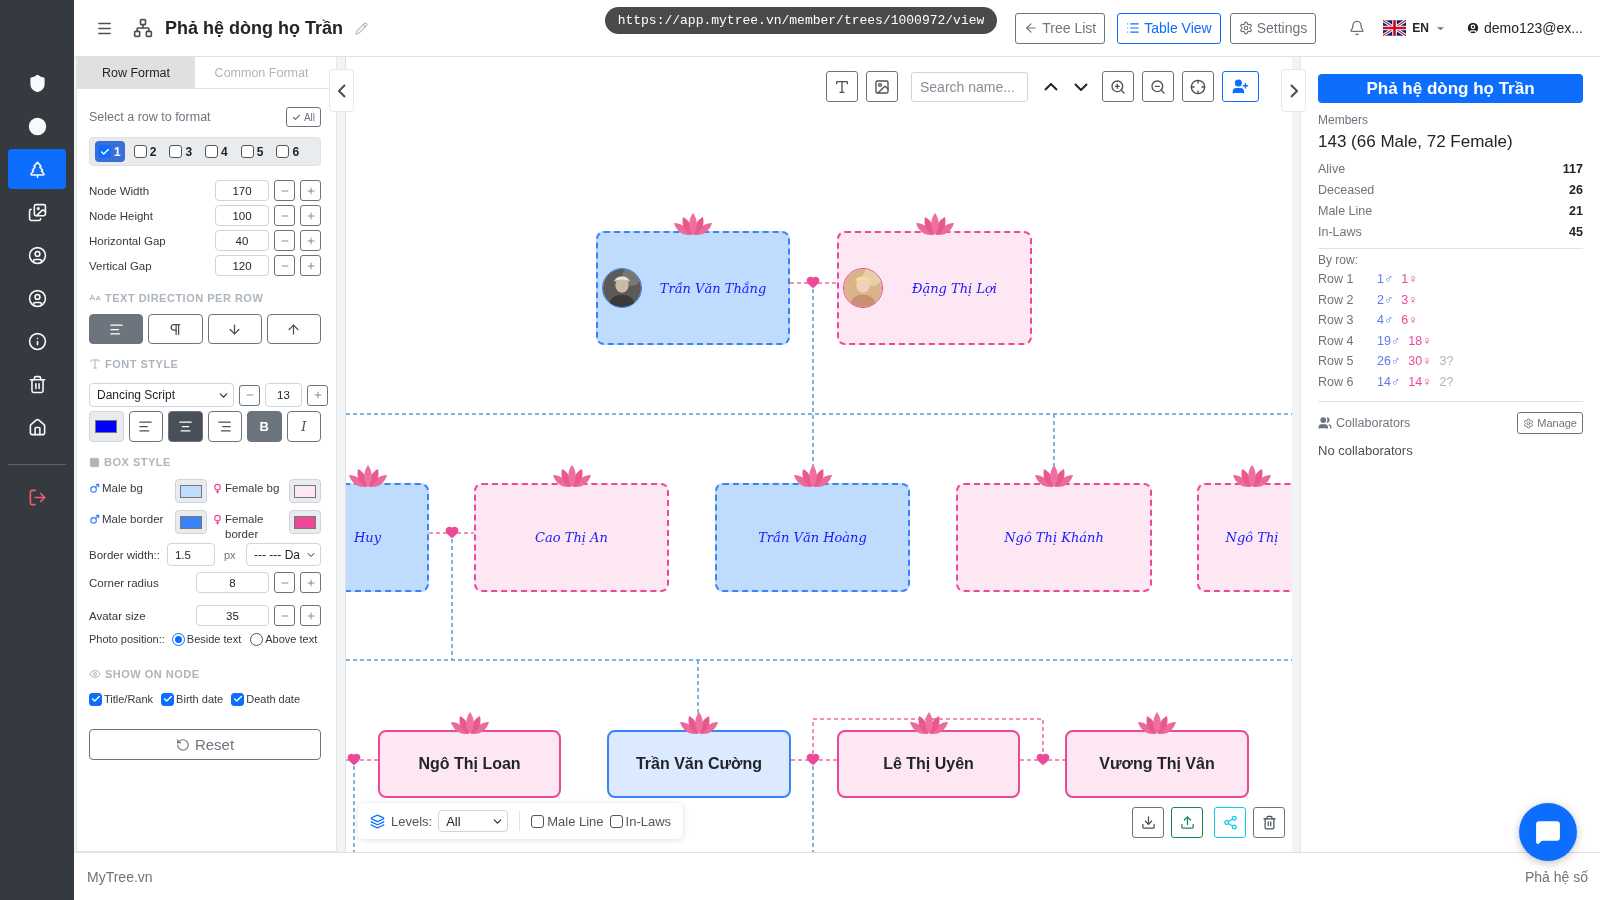 The height and width of the screenshot is (900, 1600). What do you see at coordinates (387, 537) in the screenshot?
I see `person-card: Huy` at bounding box center [387, 537].